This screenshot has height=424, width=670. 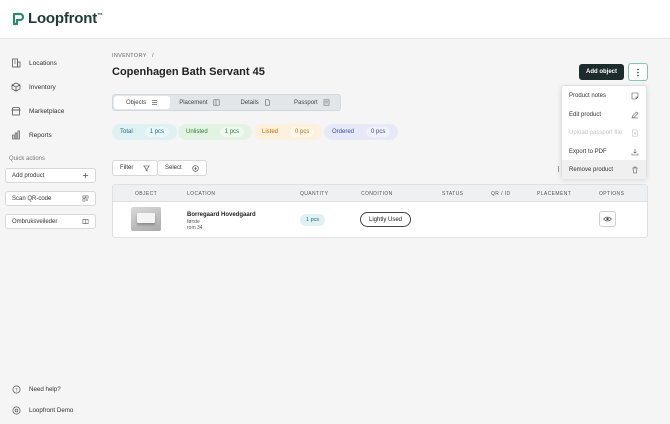 What do you see at coordinates (267, 102) in the screenshot?
I see `document-icon` at bounding box center [267, 102].